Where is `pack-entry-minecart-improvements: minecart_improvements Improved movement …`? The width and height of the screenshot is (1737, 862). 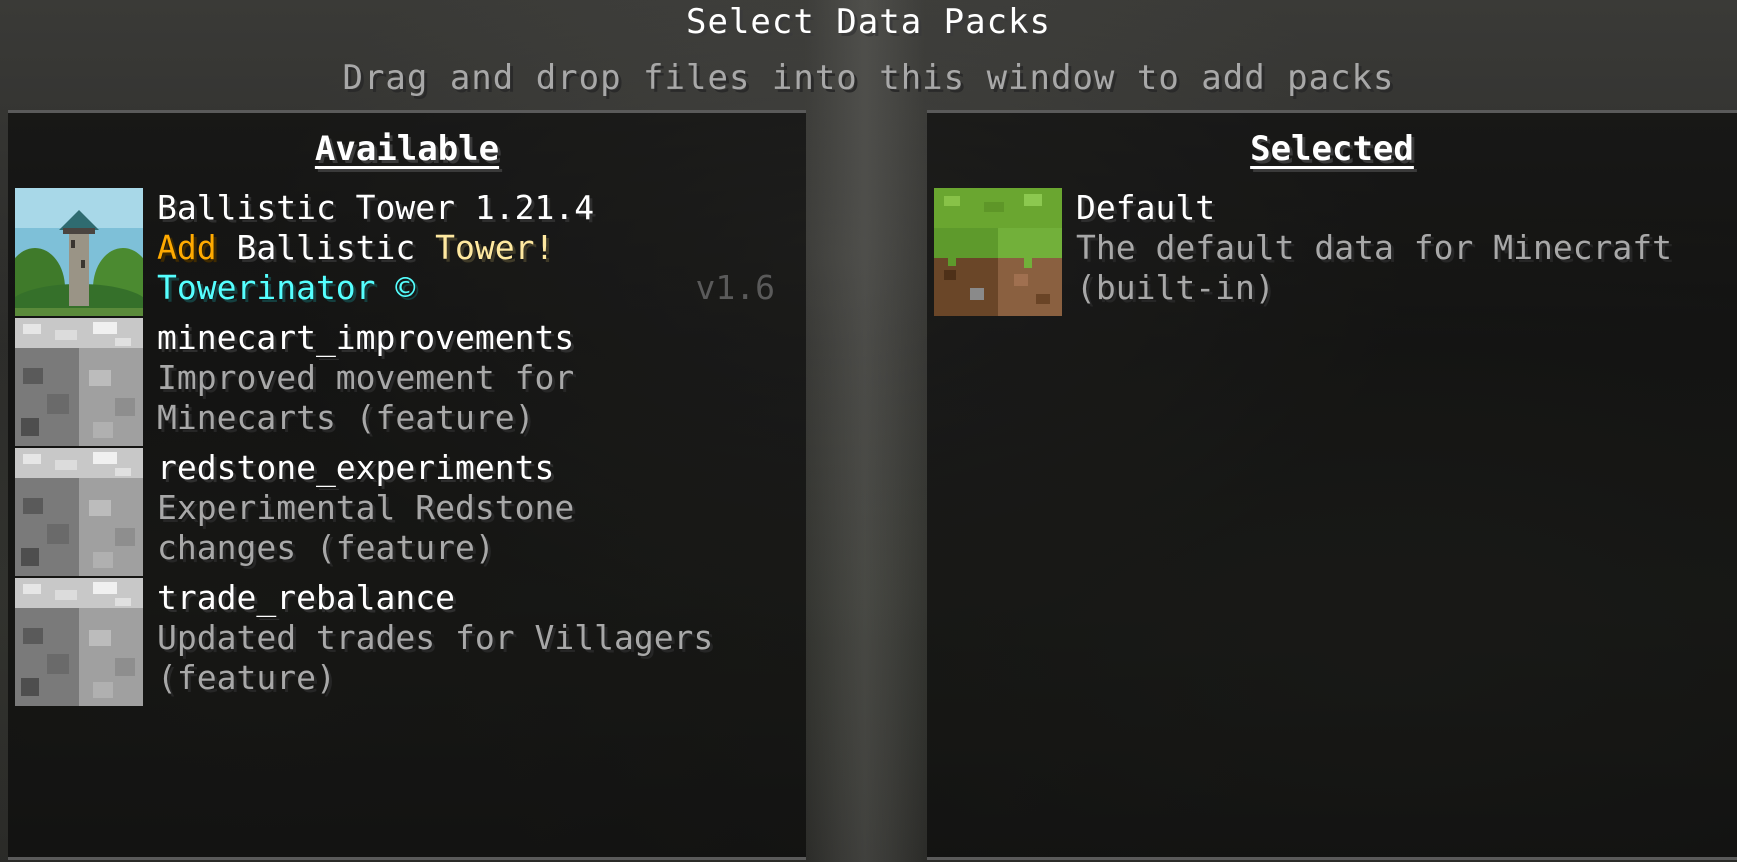
pack-entry-minecart-improvements: minecart_improvements Improved movement … is located at coordinates (405, 382).